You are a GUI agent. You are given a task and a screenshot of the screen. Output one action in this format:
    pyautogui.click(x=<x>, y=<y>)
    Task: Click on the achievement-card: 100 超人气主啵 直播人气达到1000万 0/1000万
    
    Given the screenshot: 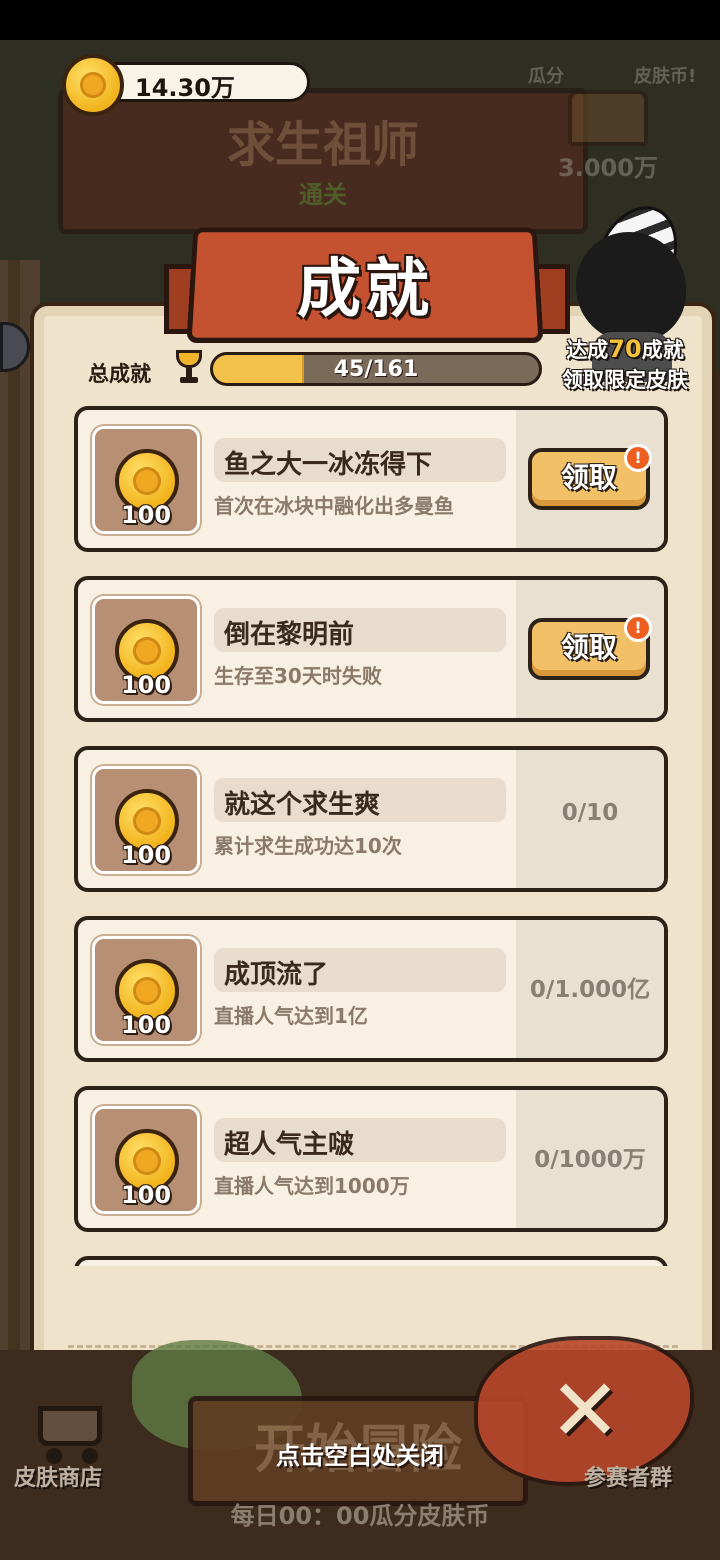 What is the action you would take?
    pyautogui.click(x=371, y=1159)
    